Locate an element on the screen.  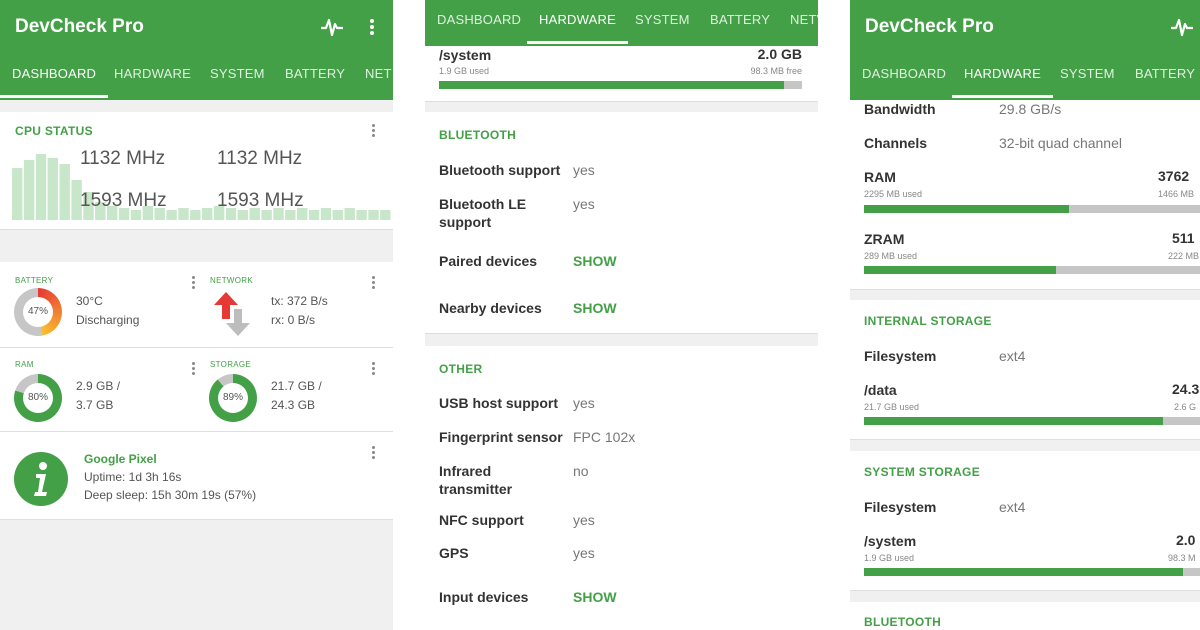
zram-bar-fill is located at coordinates (960, 270).